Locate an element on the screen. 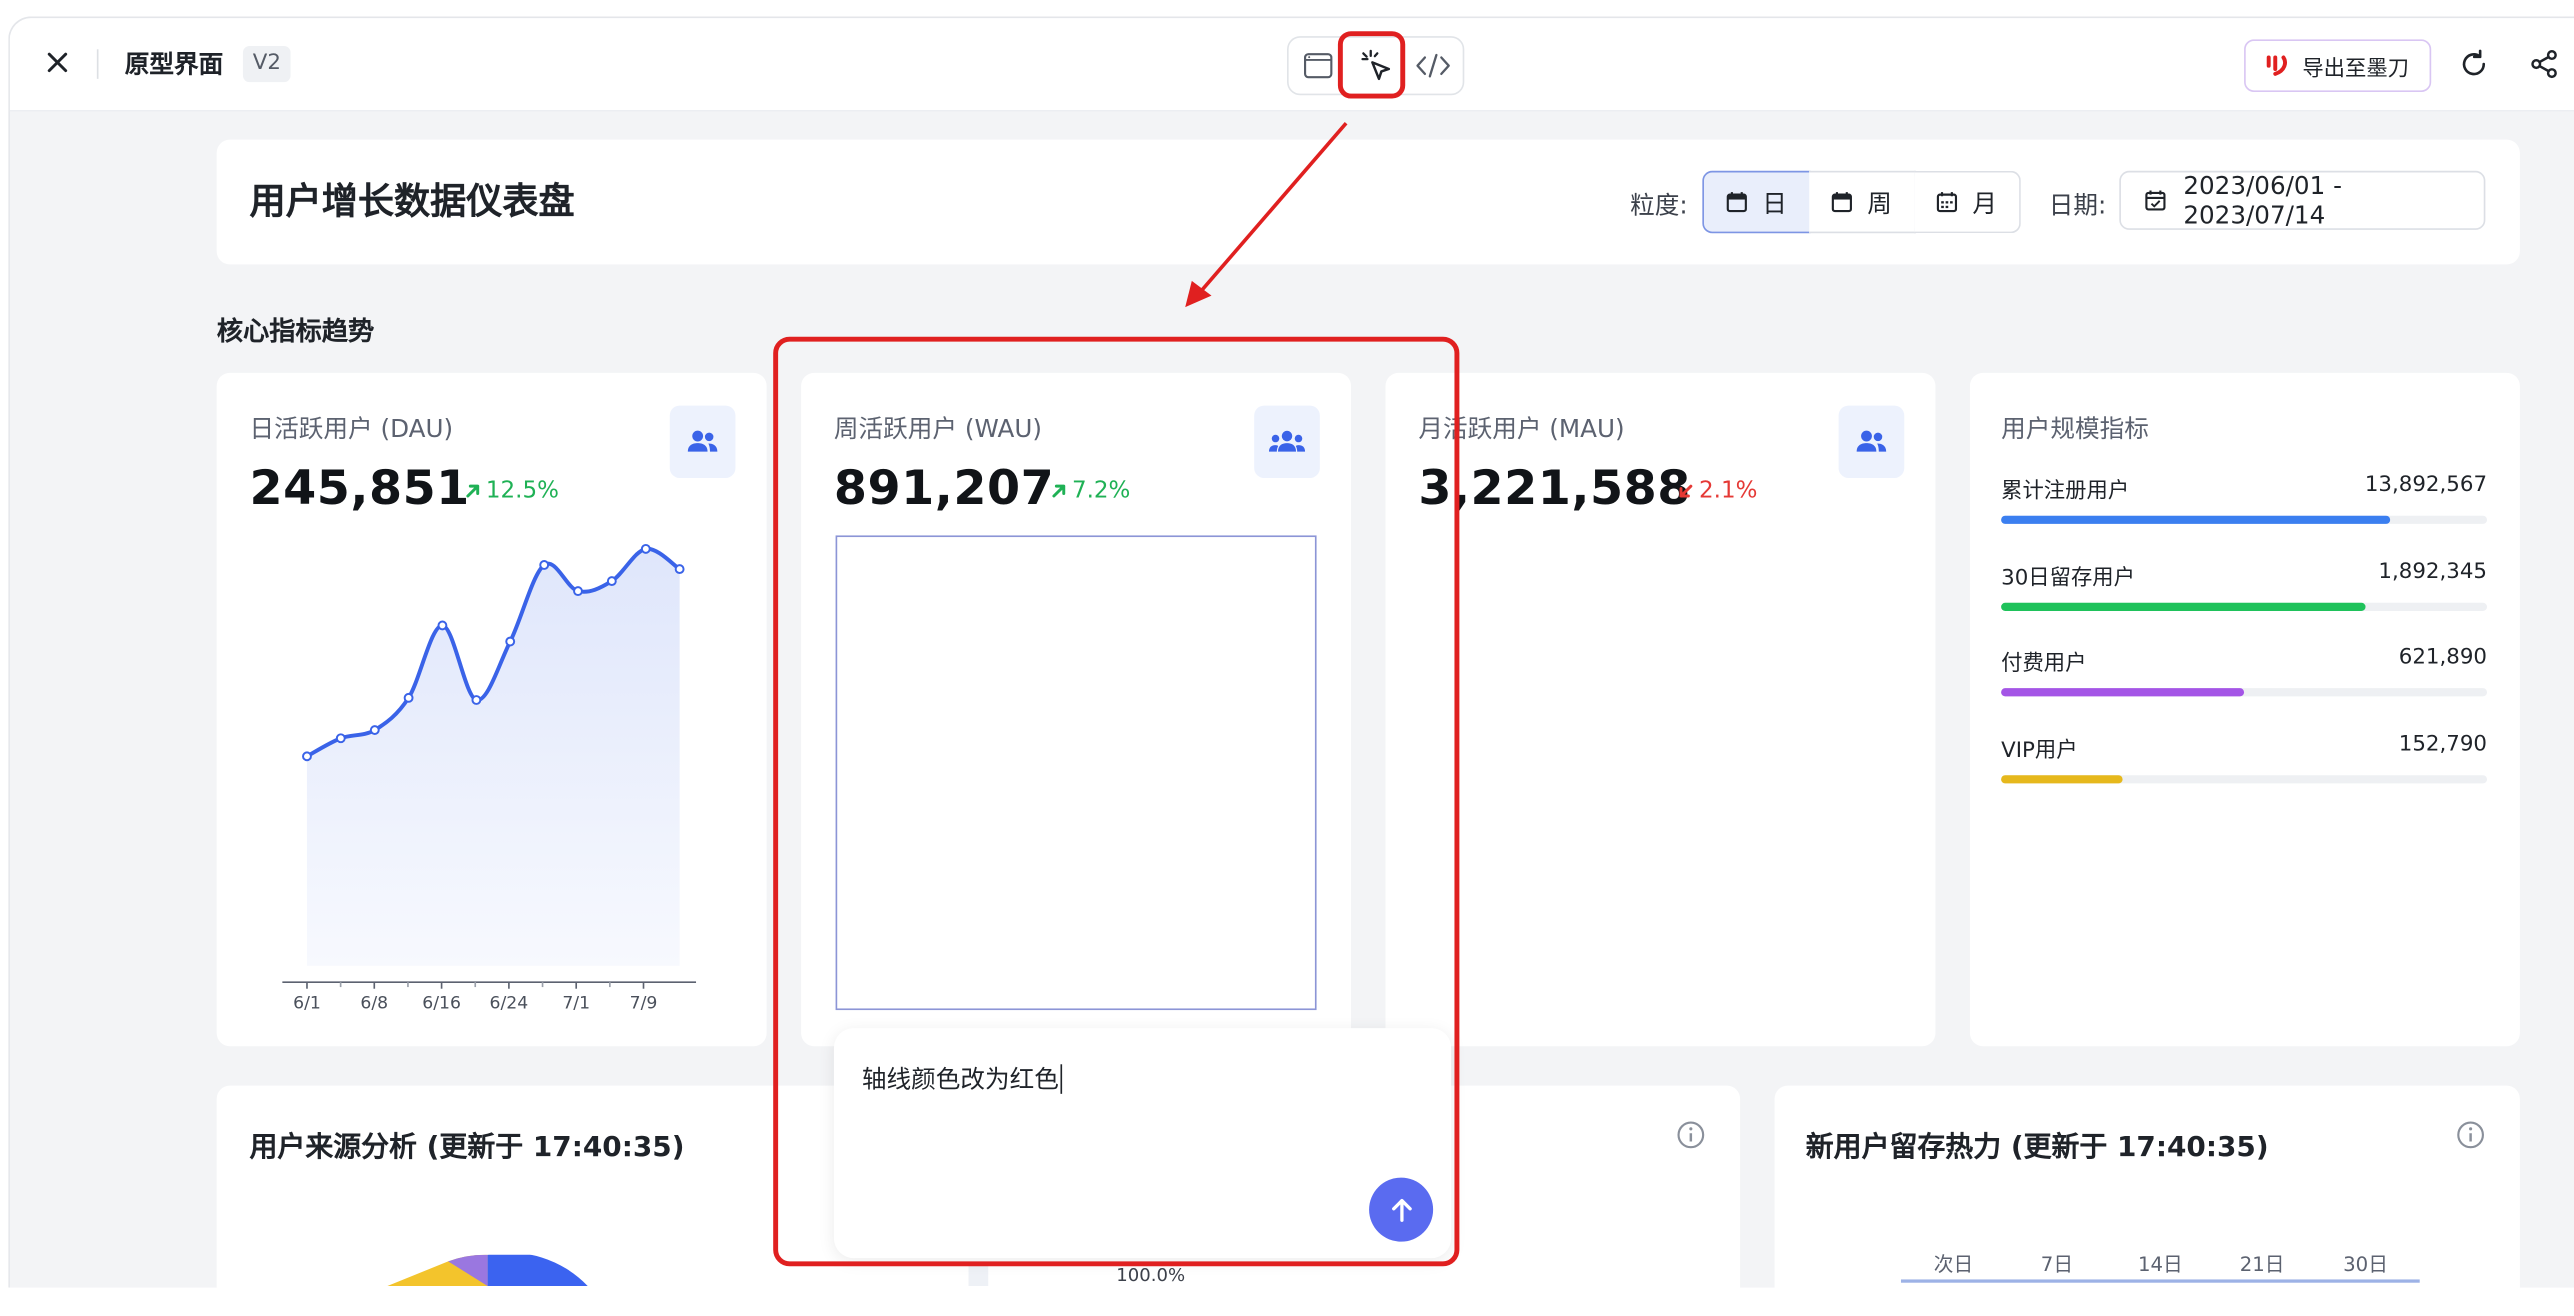  annotation-arrow-line is located at coordinates (1273, 207).